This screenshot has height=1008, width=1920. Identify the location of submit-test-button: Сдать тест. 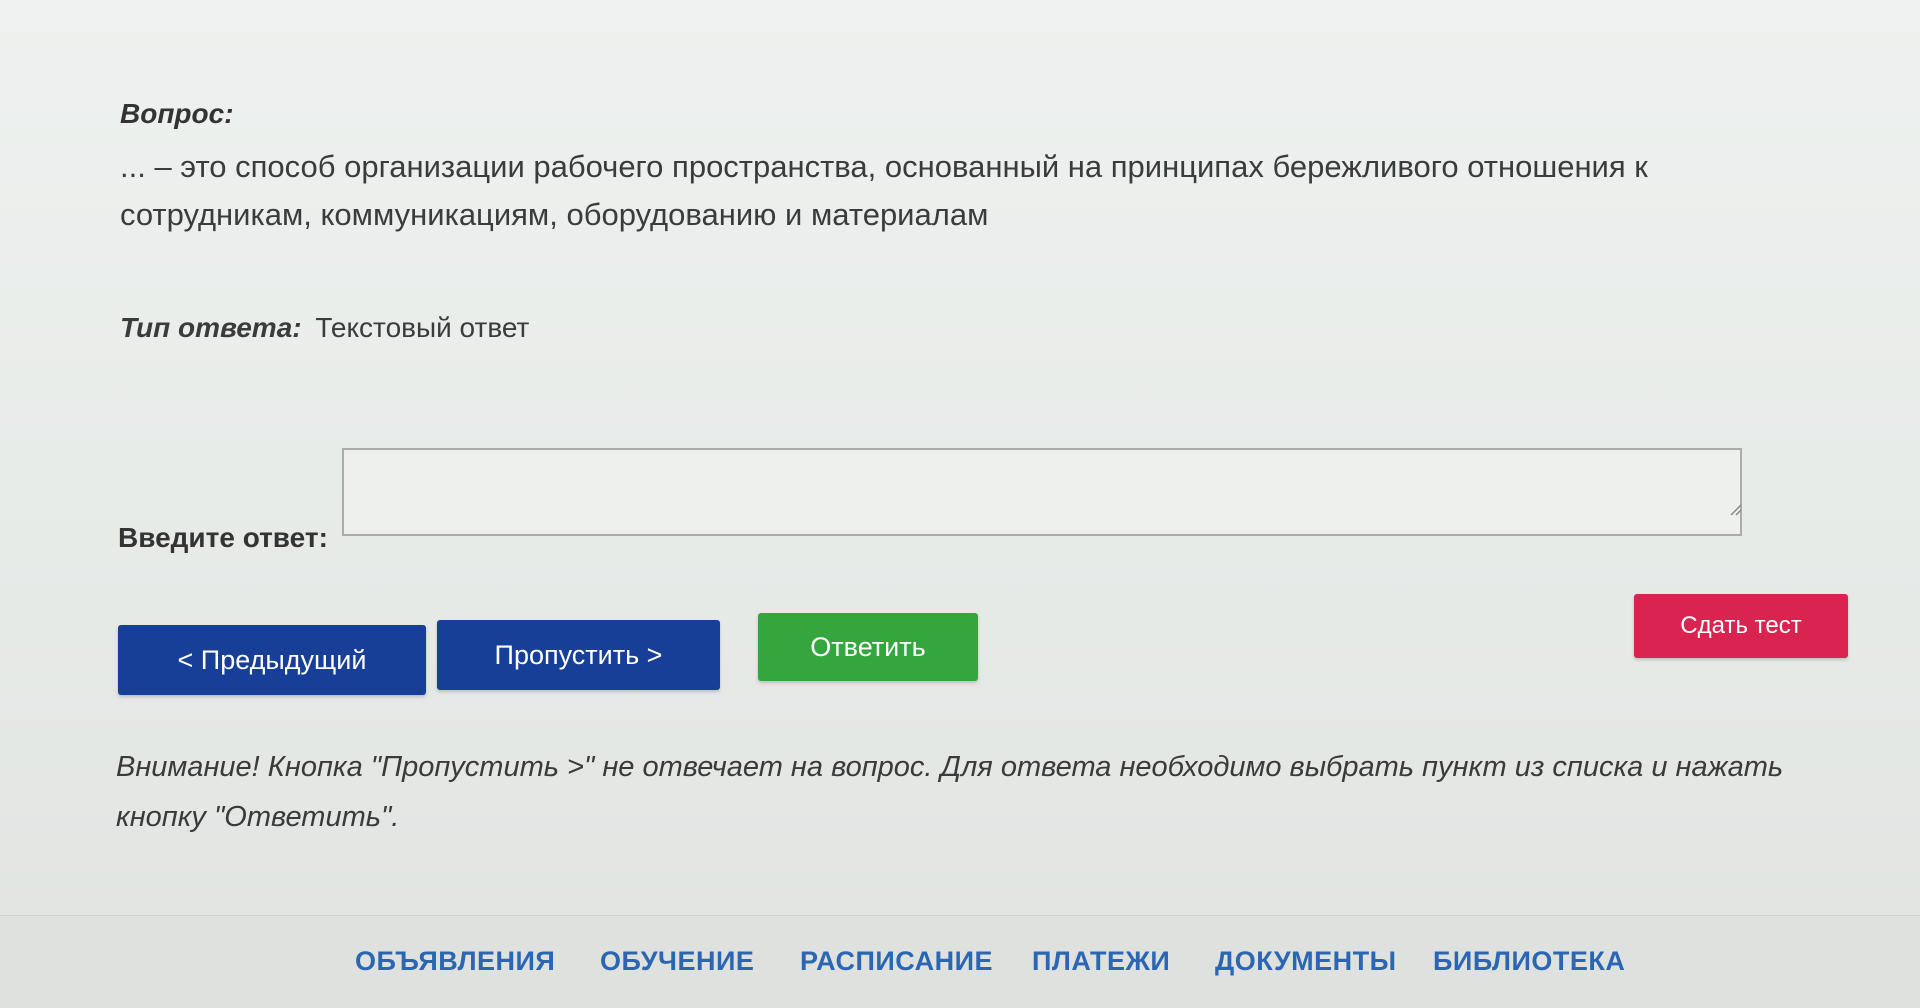
(1741, 626).